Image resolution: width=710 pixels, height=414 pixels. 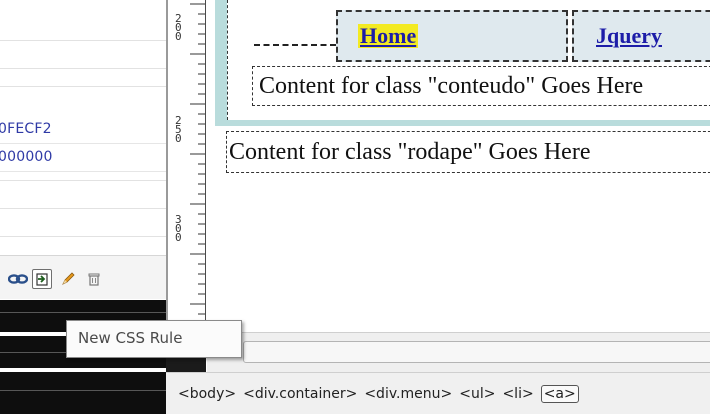 I want to click on ruler-label: 200, so click(x=179, y=27).